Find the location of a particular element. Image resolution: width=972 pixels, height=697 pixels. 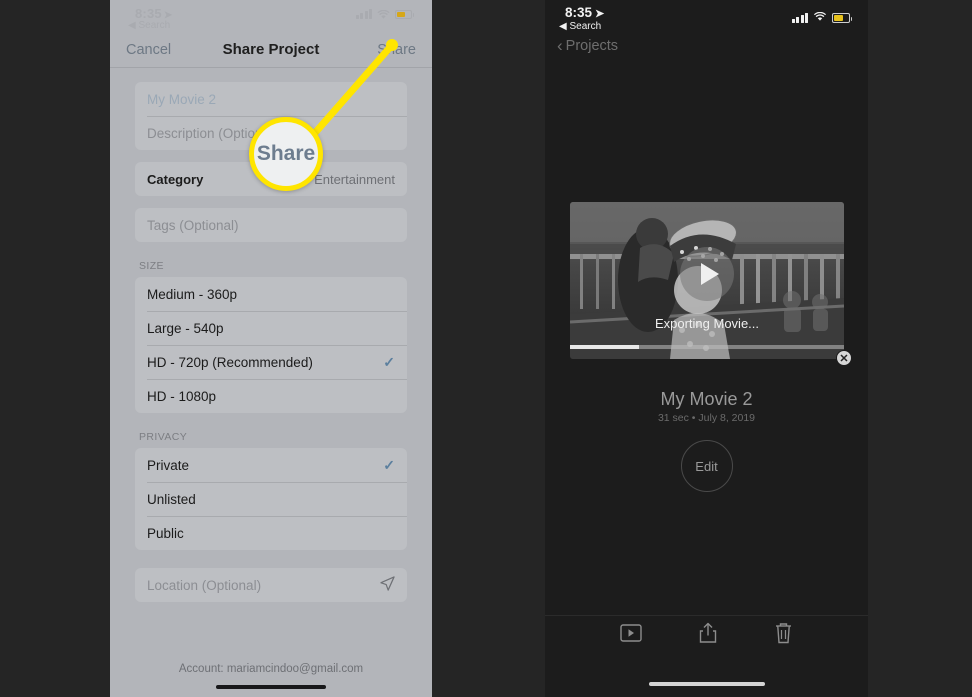

back-label: Projects is located at coordinates (592, 46).